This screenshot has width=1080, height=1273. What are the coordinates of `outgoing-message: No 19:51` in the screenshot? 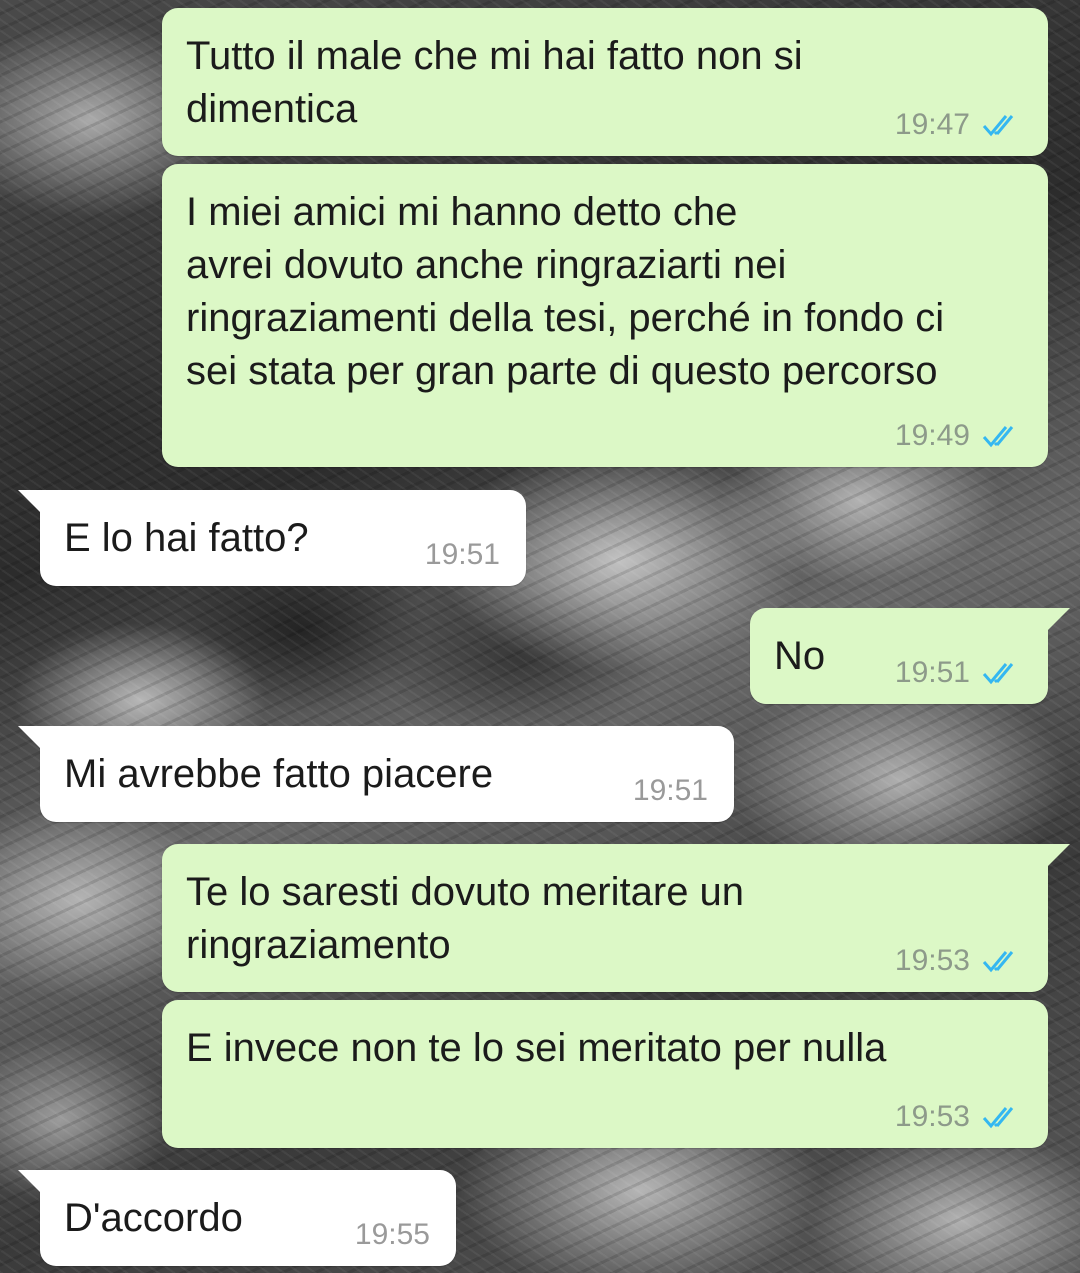 It's located at (910, 656).